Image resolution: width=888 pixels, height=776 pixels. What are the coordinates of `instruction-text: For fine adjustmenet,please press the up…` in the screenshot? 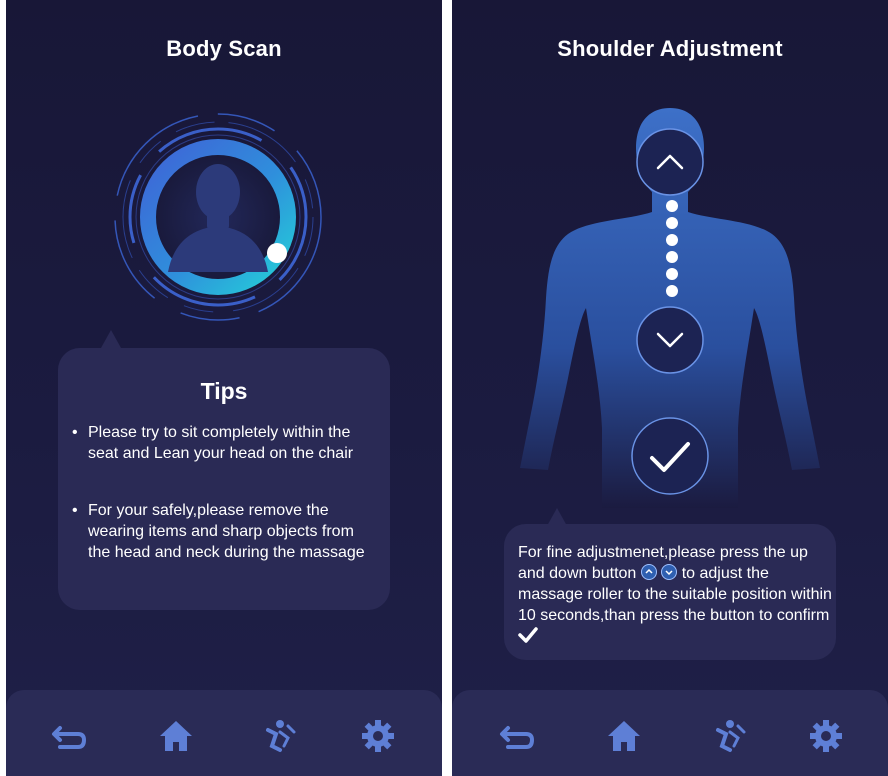 It's located at (677, 594).